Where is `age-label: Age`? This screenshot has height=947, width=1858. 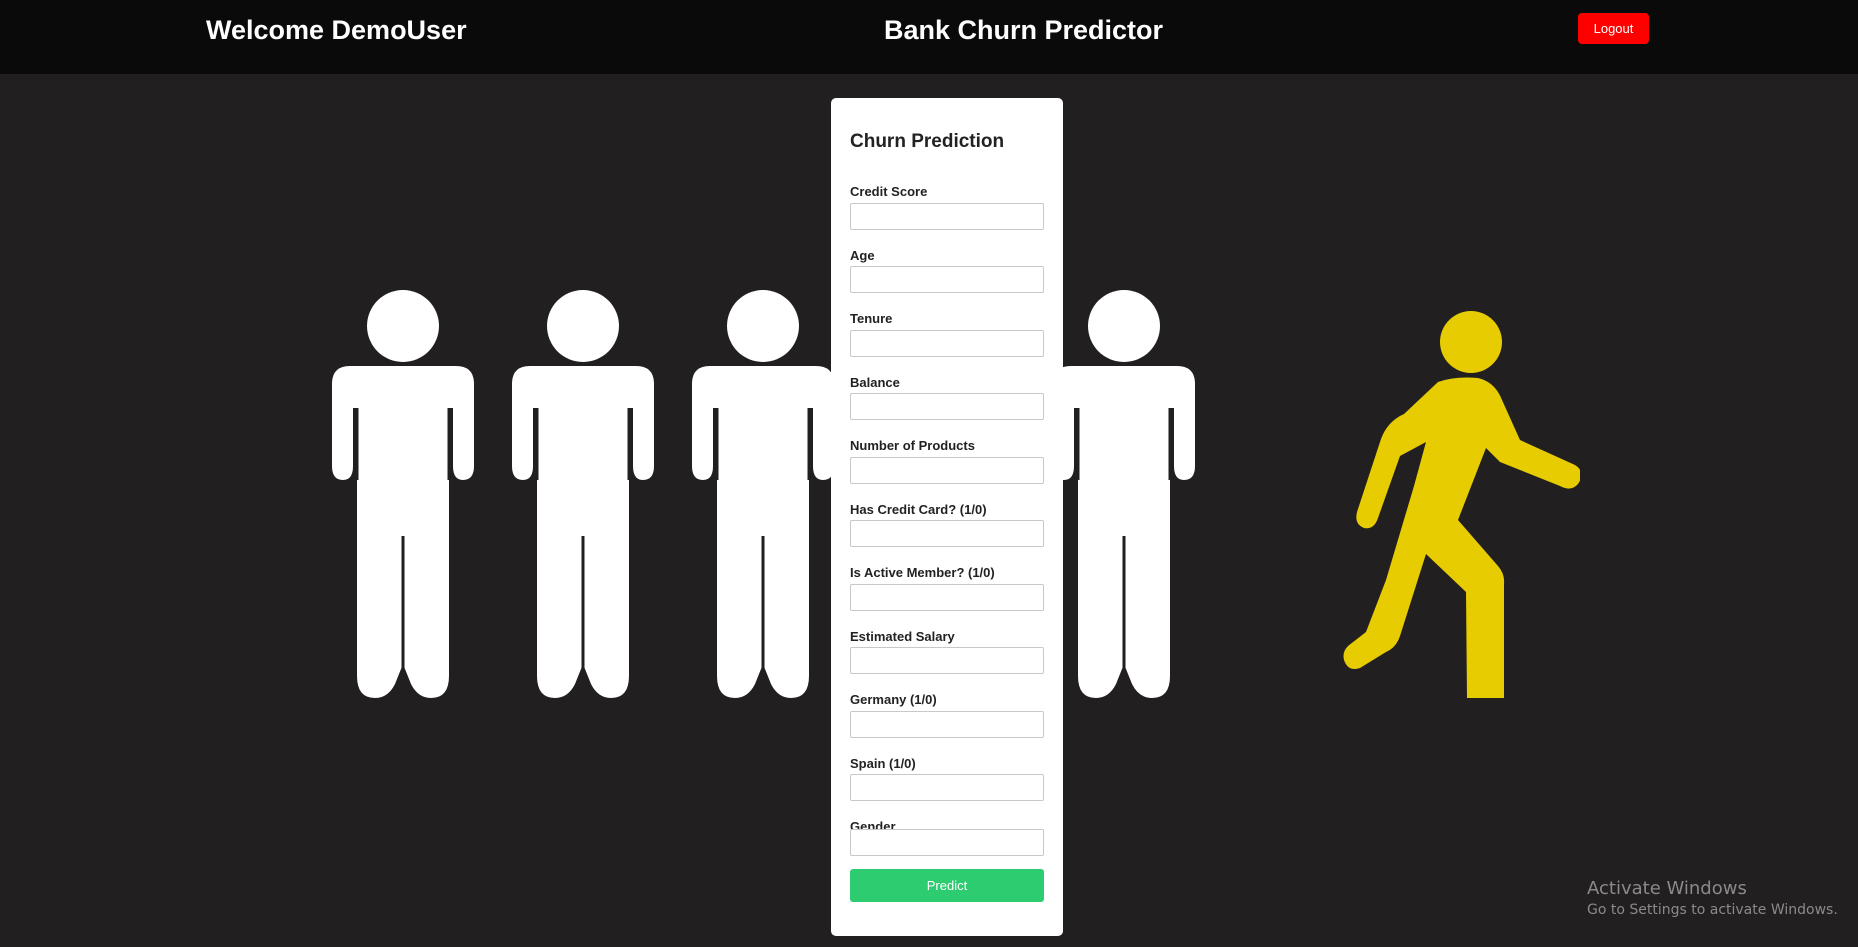
age-label: Age is located at coordinates (862, 255).